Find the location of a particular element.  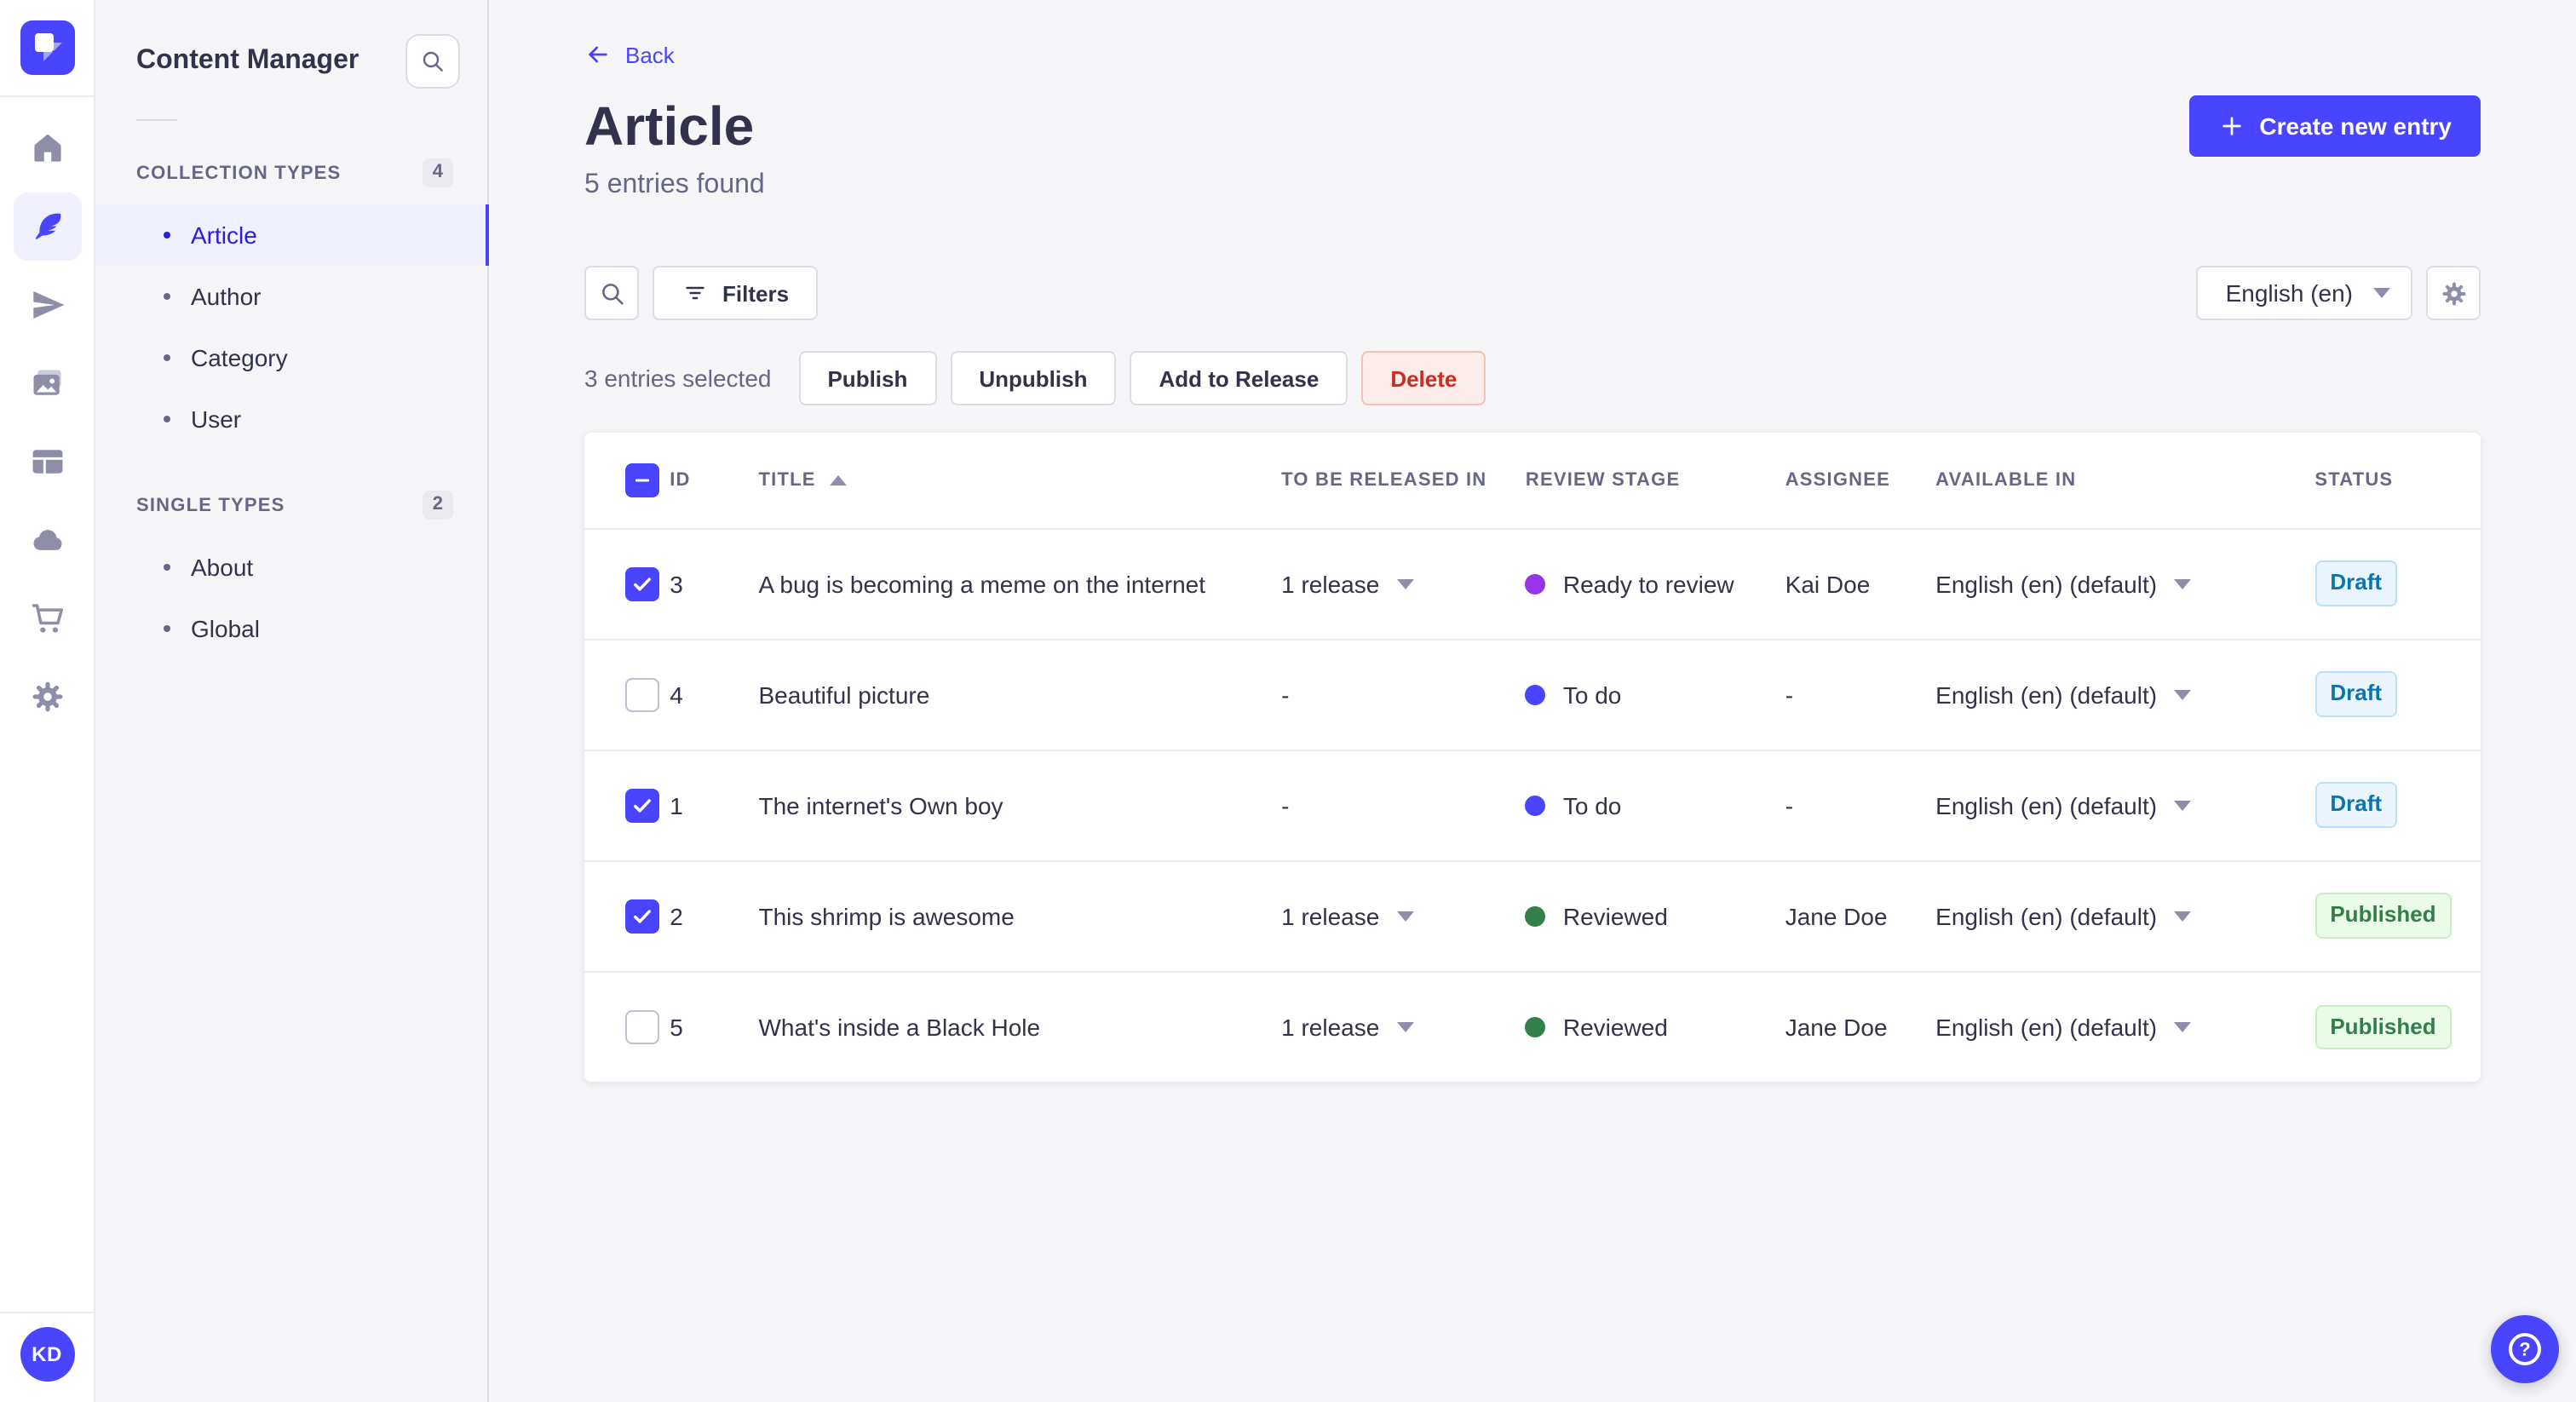

rail-footer: KD is located at coordinates (48, 1357).